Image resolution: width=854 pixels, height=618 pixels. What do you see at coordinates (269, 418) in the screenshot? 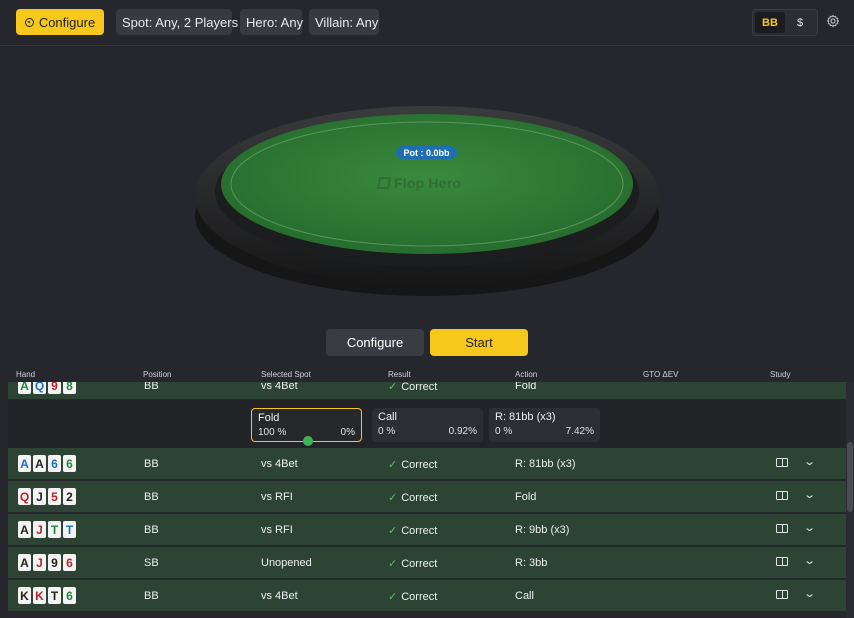
I see `option-name: Fold` at bounding box center [269, 418].